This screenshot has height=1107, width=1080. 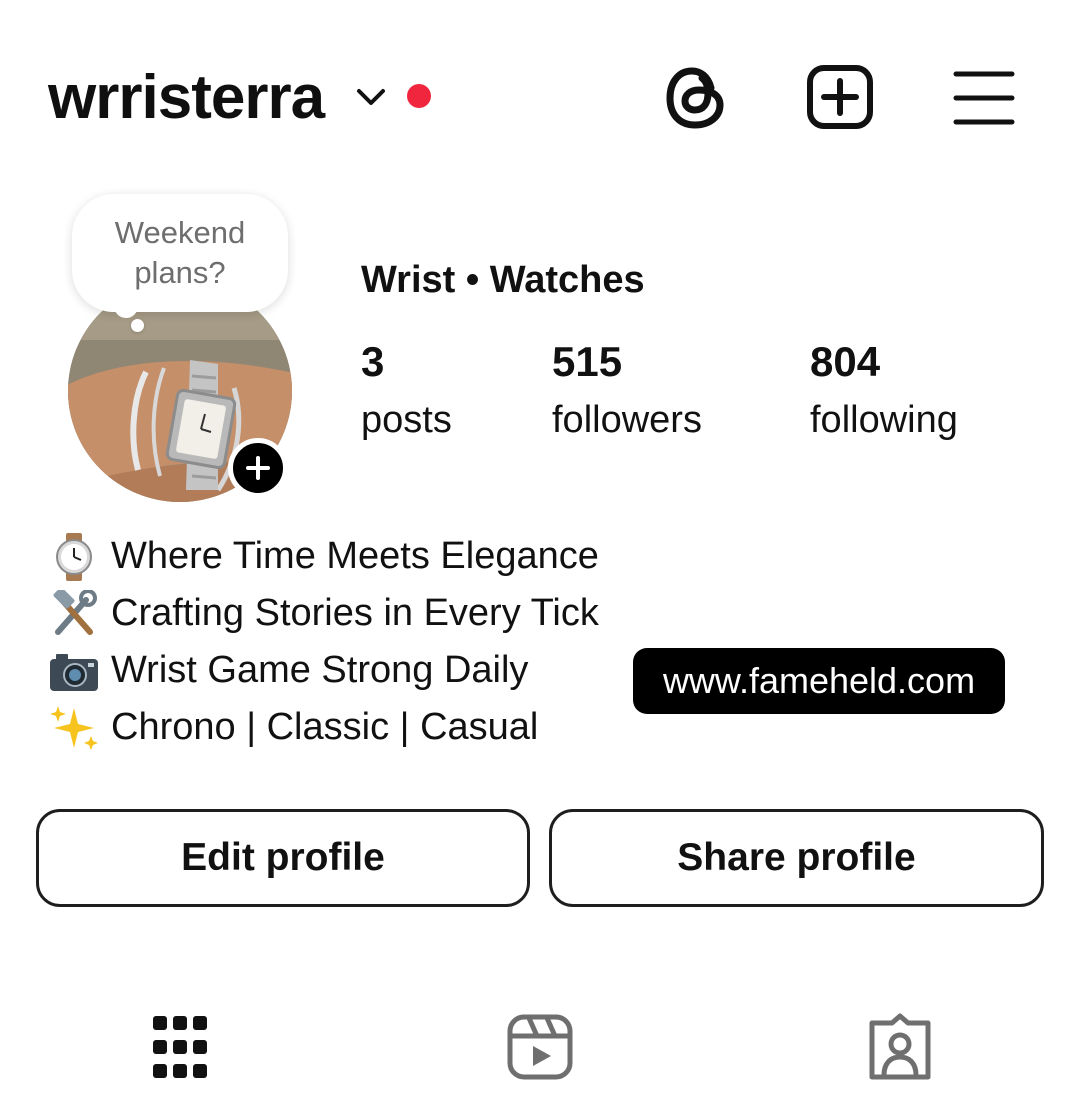 What do you see at coordinates (74, 728) in the screenshot?
I see `sparkles-icon` at bounding box center [74, 728].